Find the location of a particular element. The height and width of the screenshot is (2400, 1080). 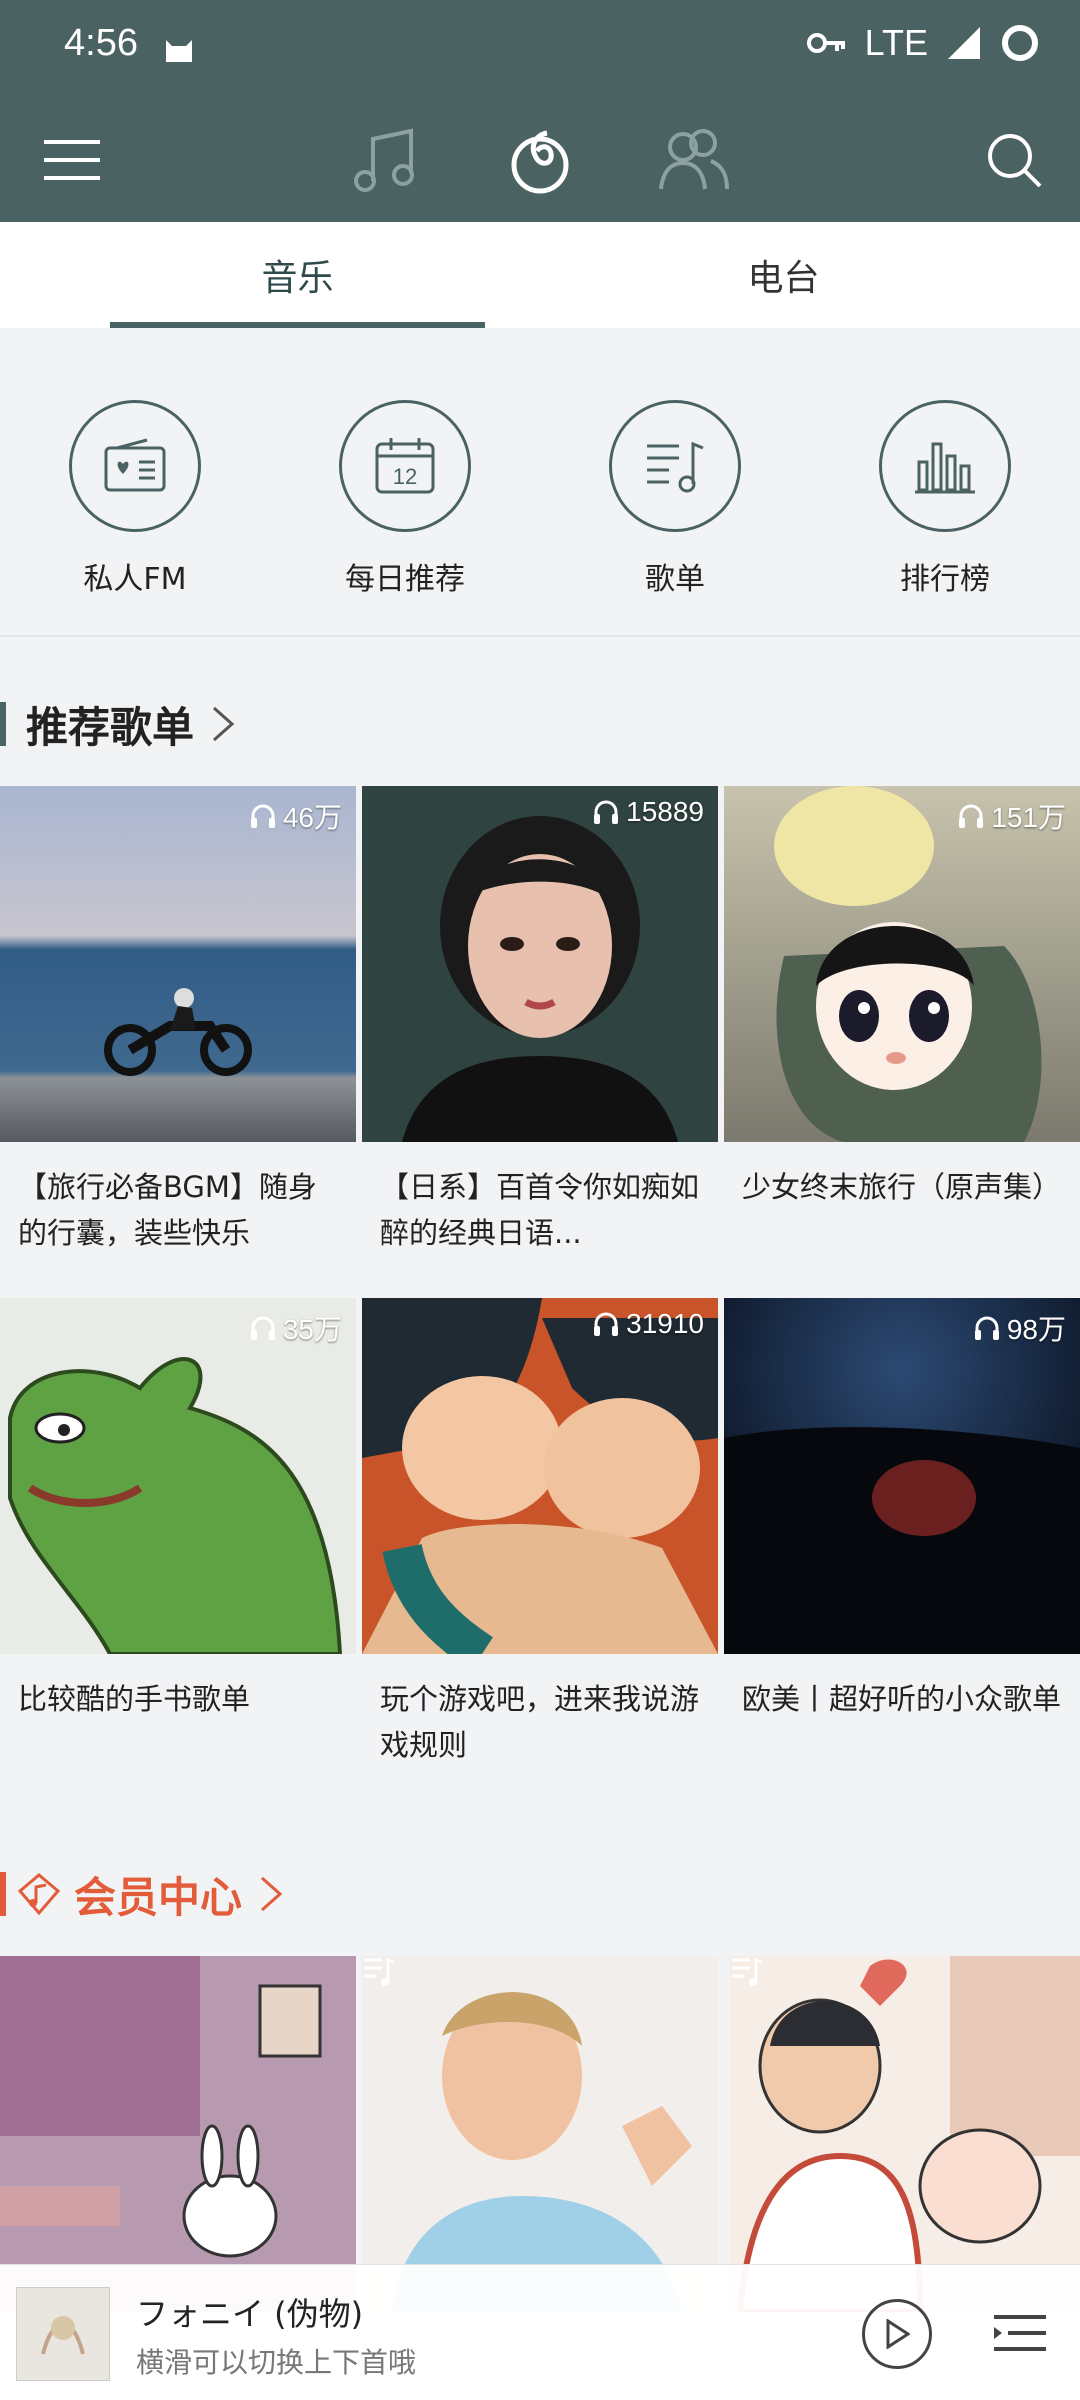

status-time: 4:56 is located at coordinates (101, 43).